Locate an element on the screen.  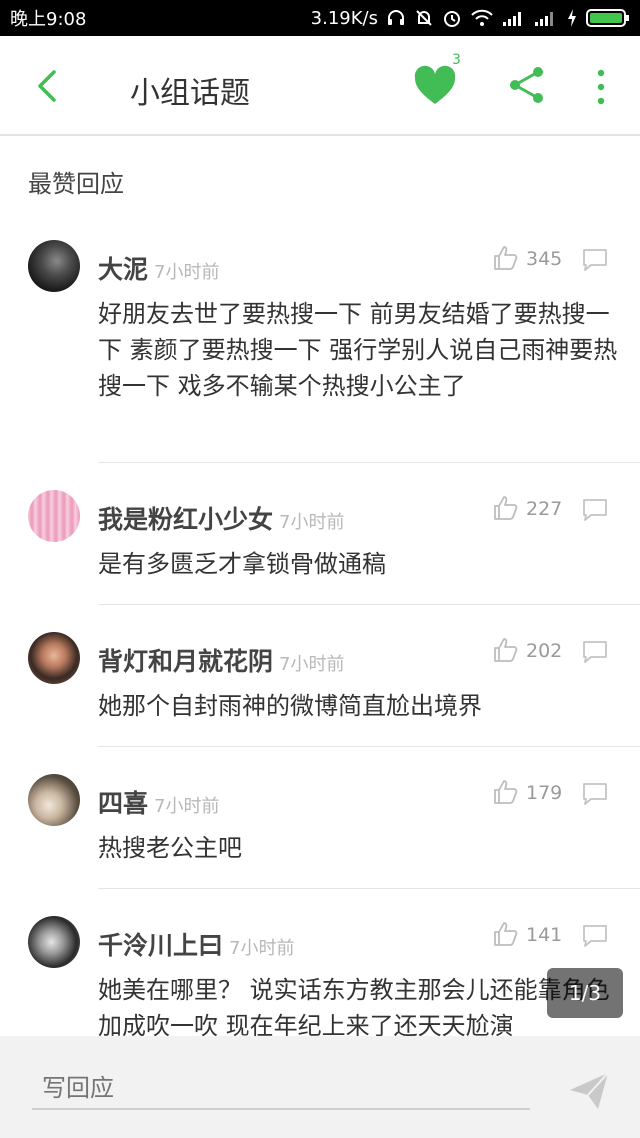
like-count: 345 is located at coordinates (544, 259).